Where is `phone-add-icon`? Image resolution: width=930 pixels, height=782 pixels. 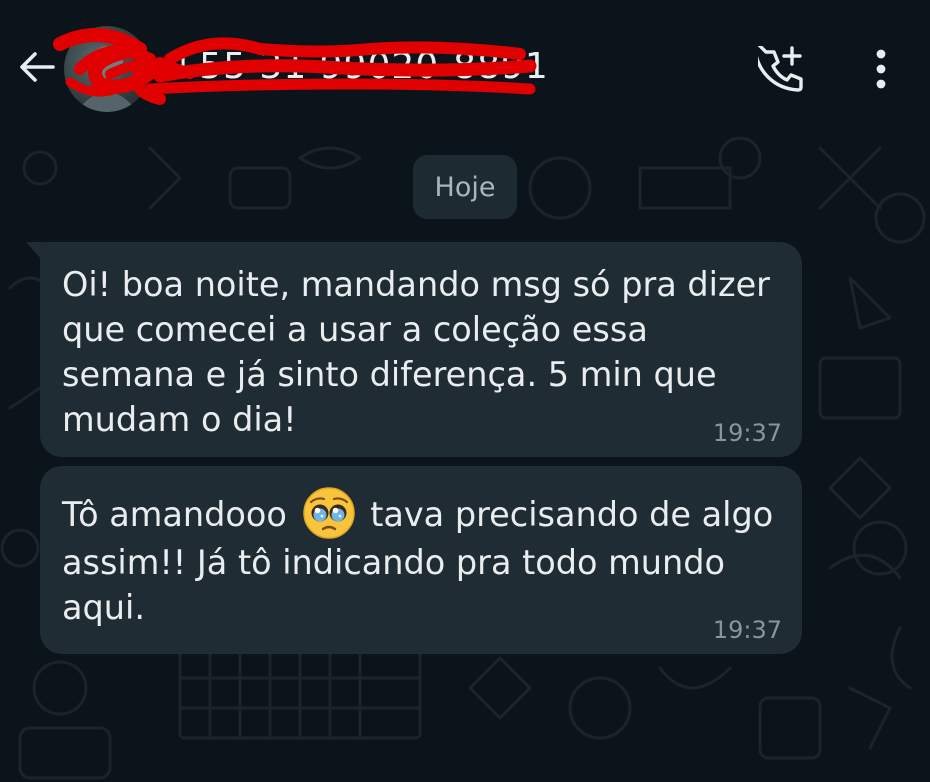
phone-add-icon is located at coordinates (780, 69).